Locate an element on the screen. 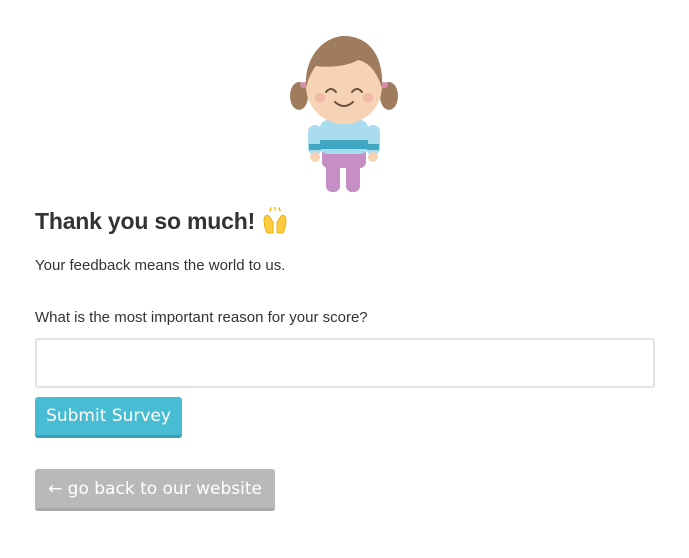 The height and width of the screenshot is (558, 689). reason-input is located at coordinates (345, 363).